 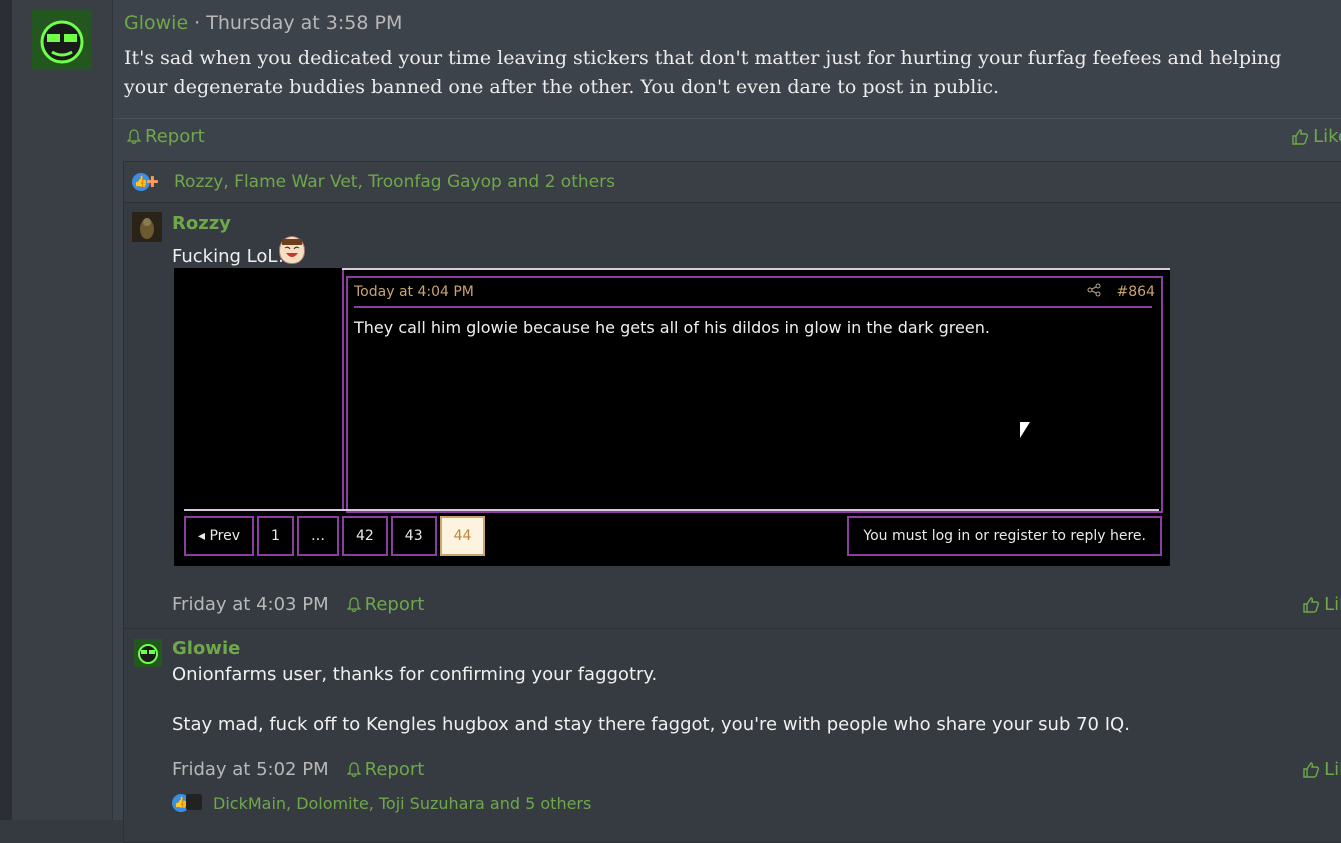 I want to click on comment-meta: Friday at 4:03 PM Report, so click(x=298, y=604).